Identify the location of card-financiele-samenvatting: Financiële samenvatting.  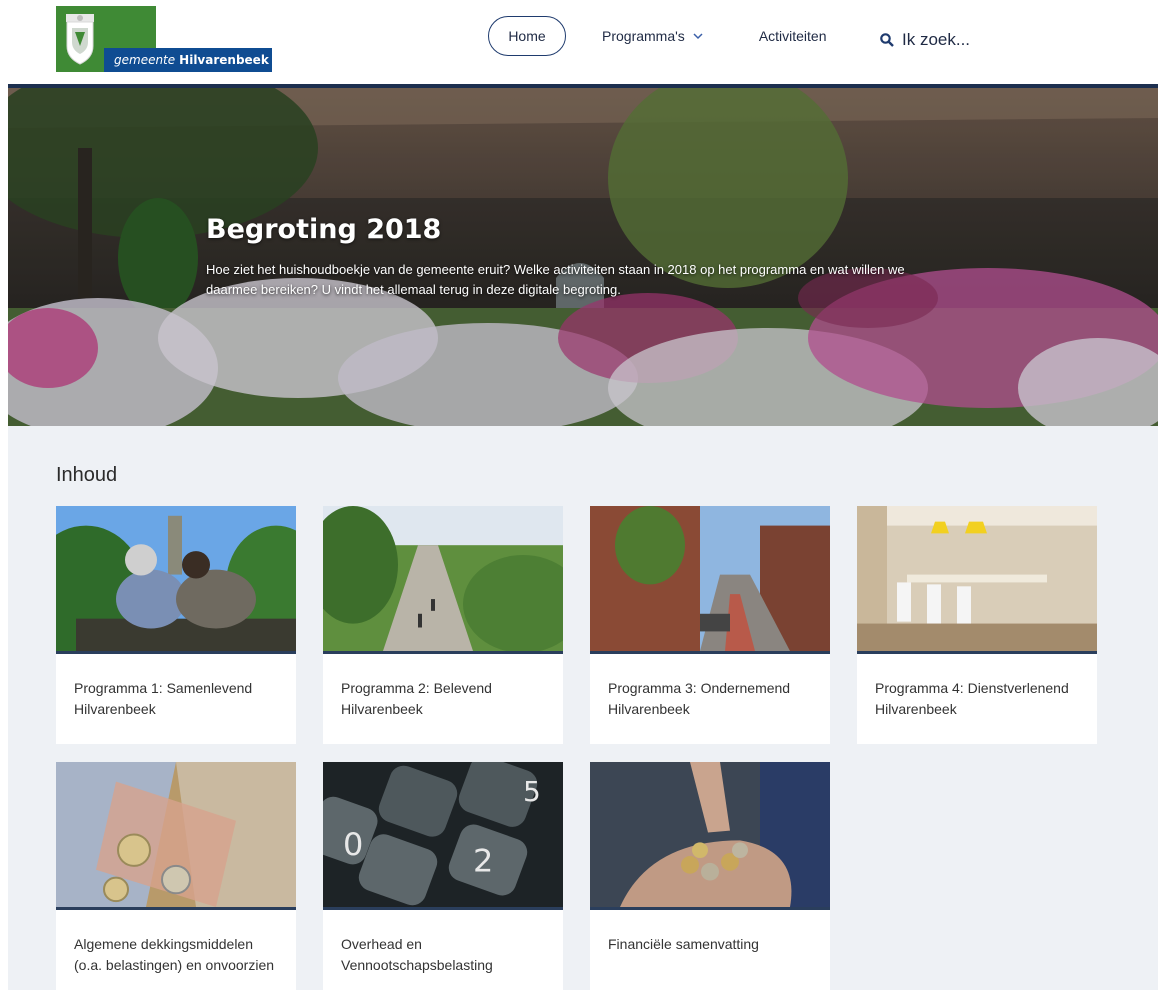
(710, 876).